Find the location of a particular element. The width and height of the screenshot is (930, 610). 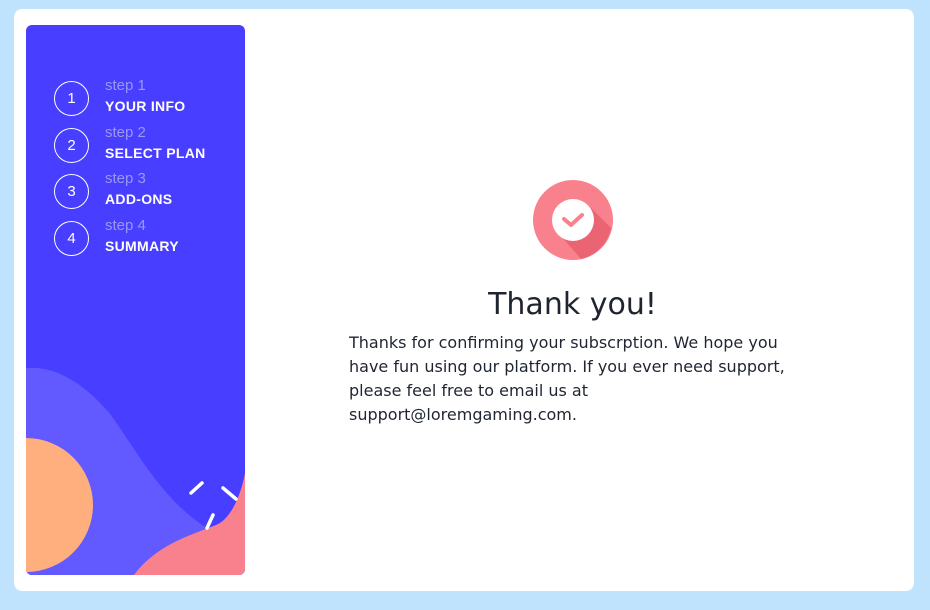

step-item-2: 2 step 2 SELECT PLAN is located at coordinates (149, 145).